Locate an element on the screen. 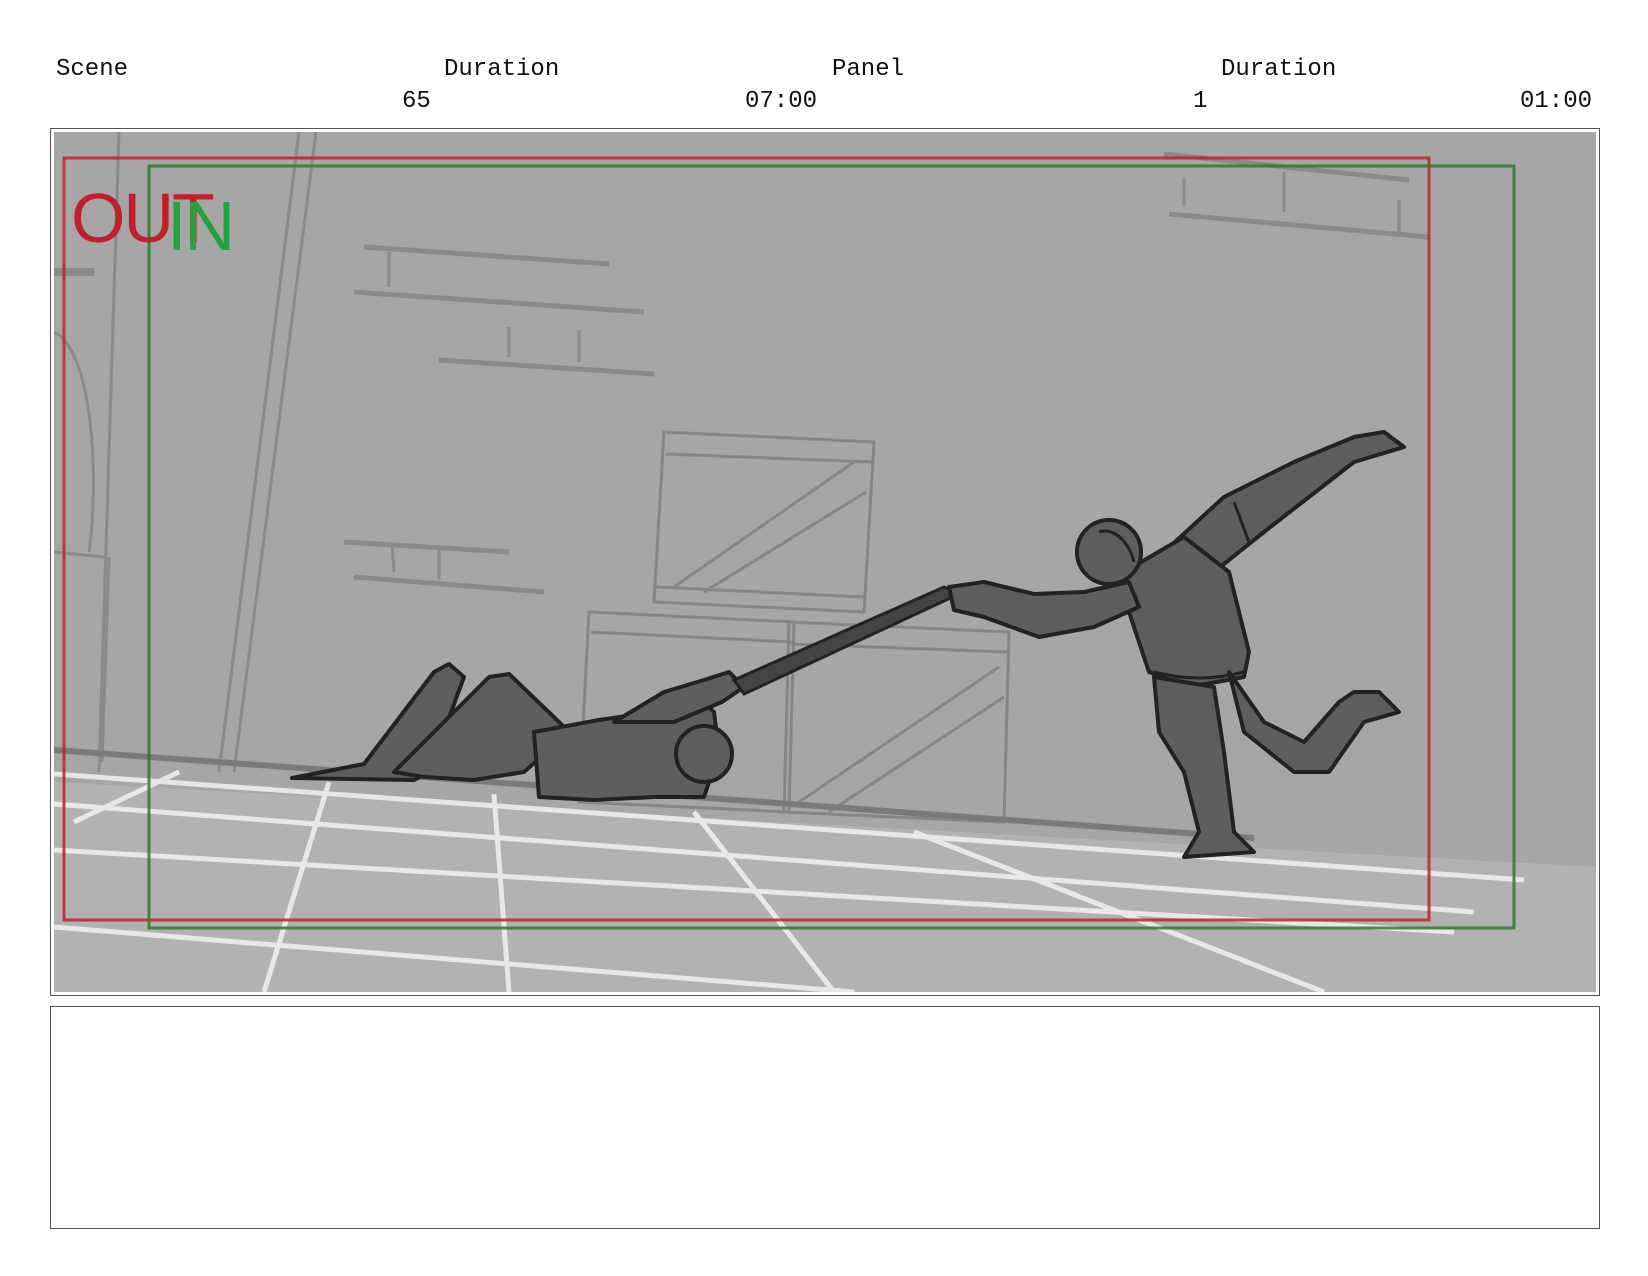  panel-duration-label: Duration is located at coordinates (1279, 69).